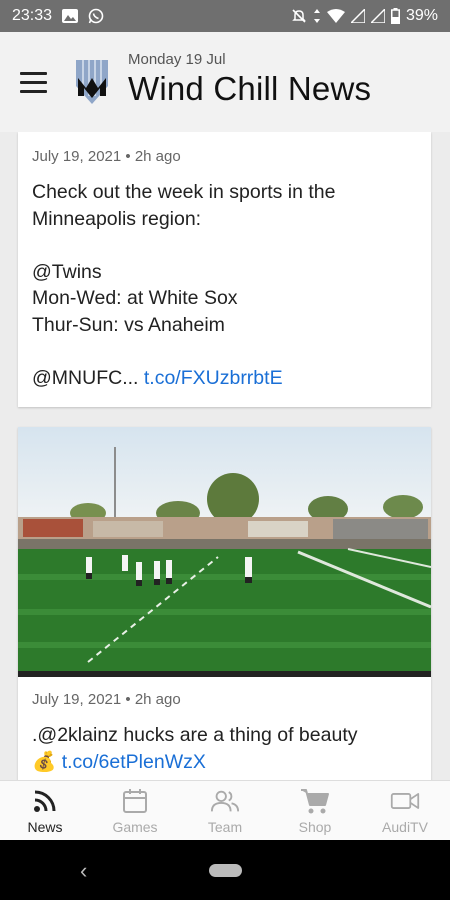  I want to click on nav-label: Shop, so click(315, 826).